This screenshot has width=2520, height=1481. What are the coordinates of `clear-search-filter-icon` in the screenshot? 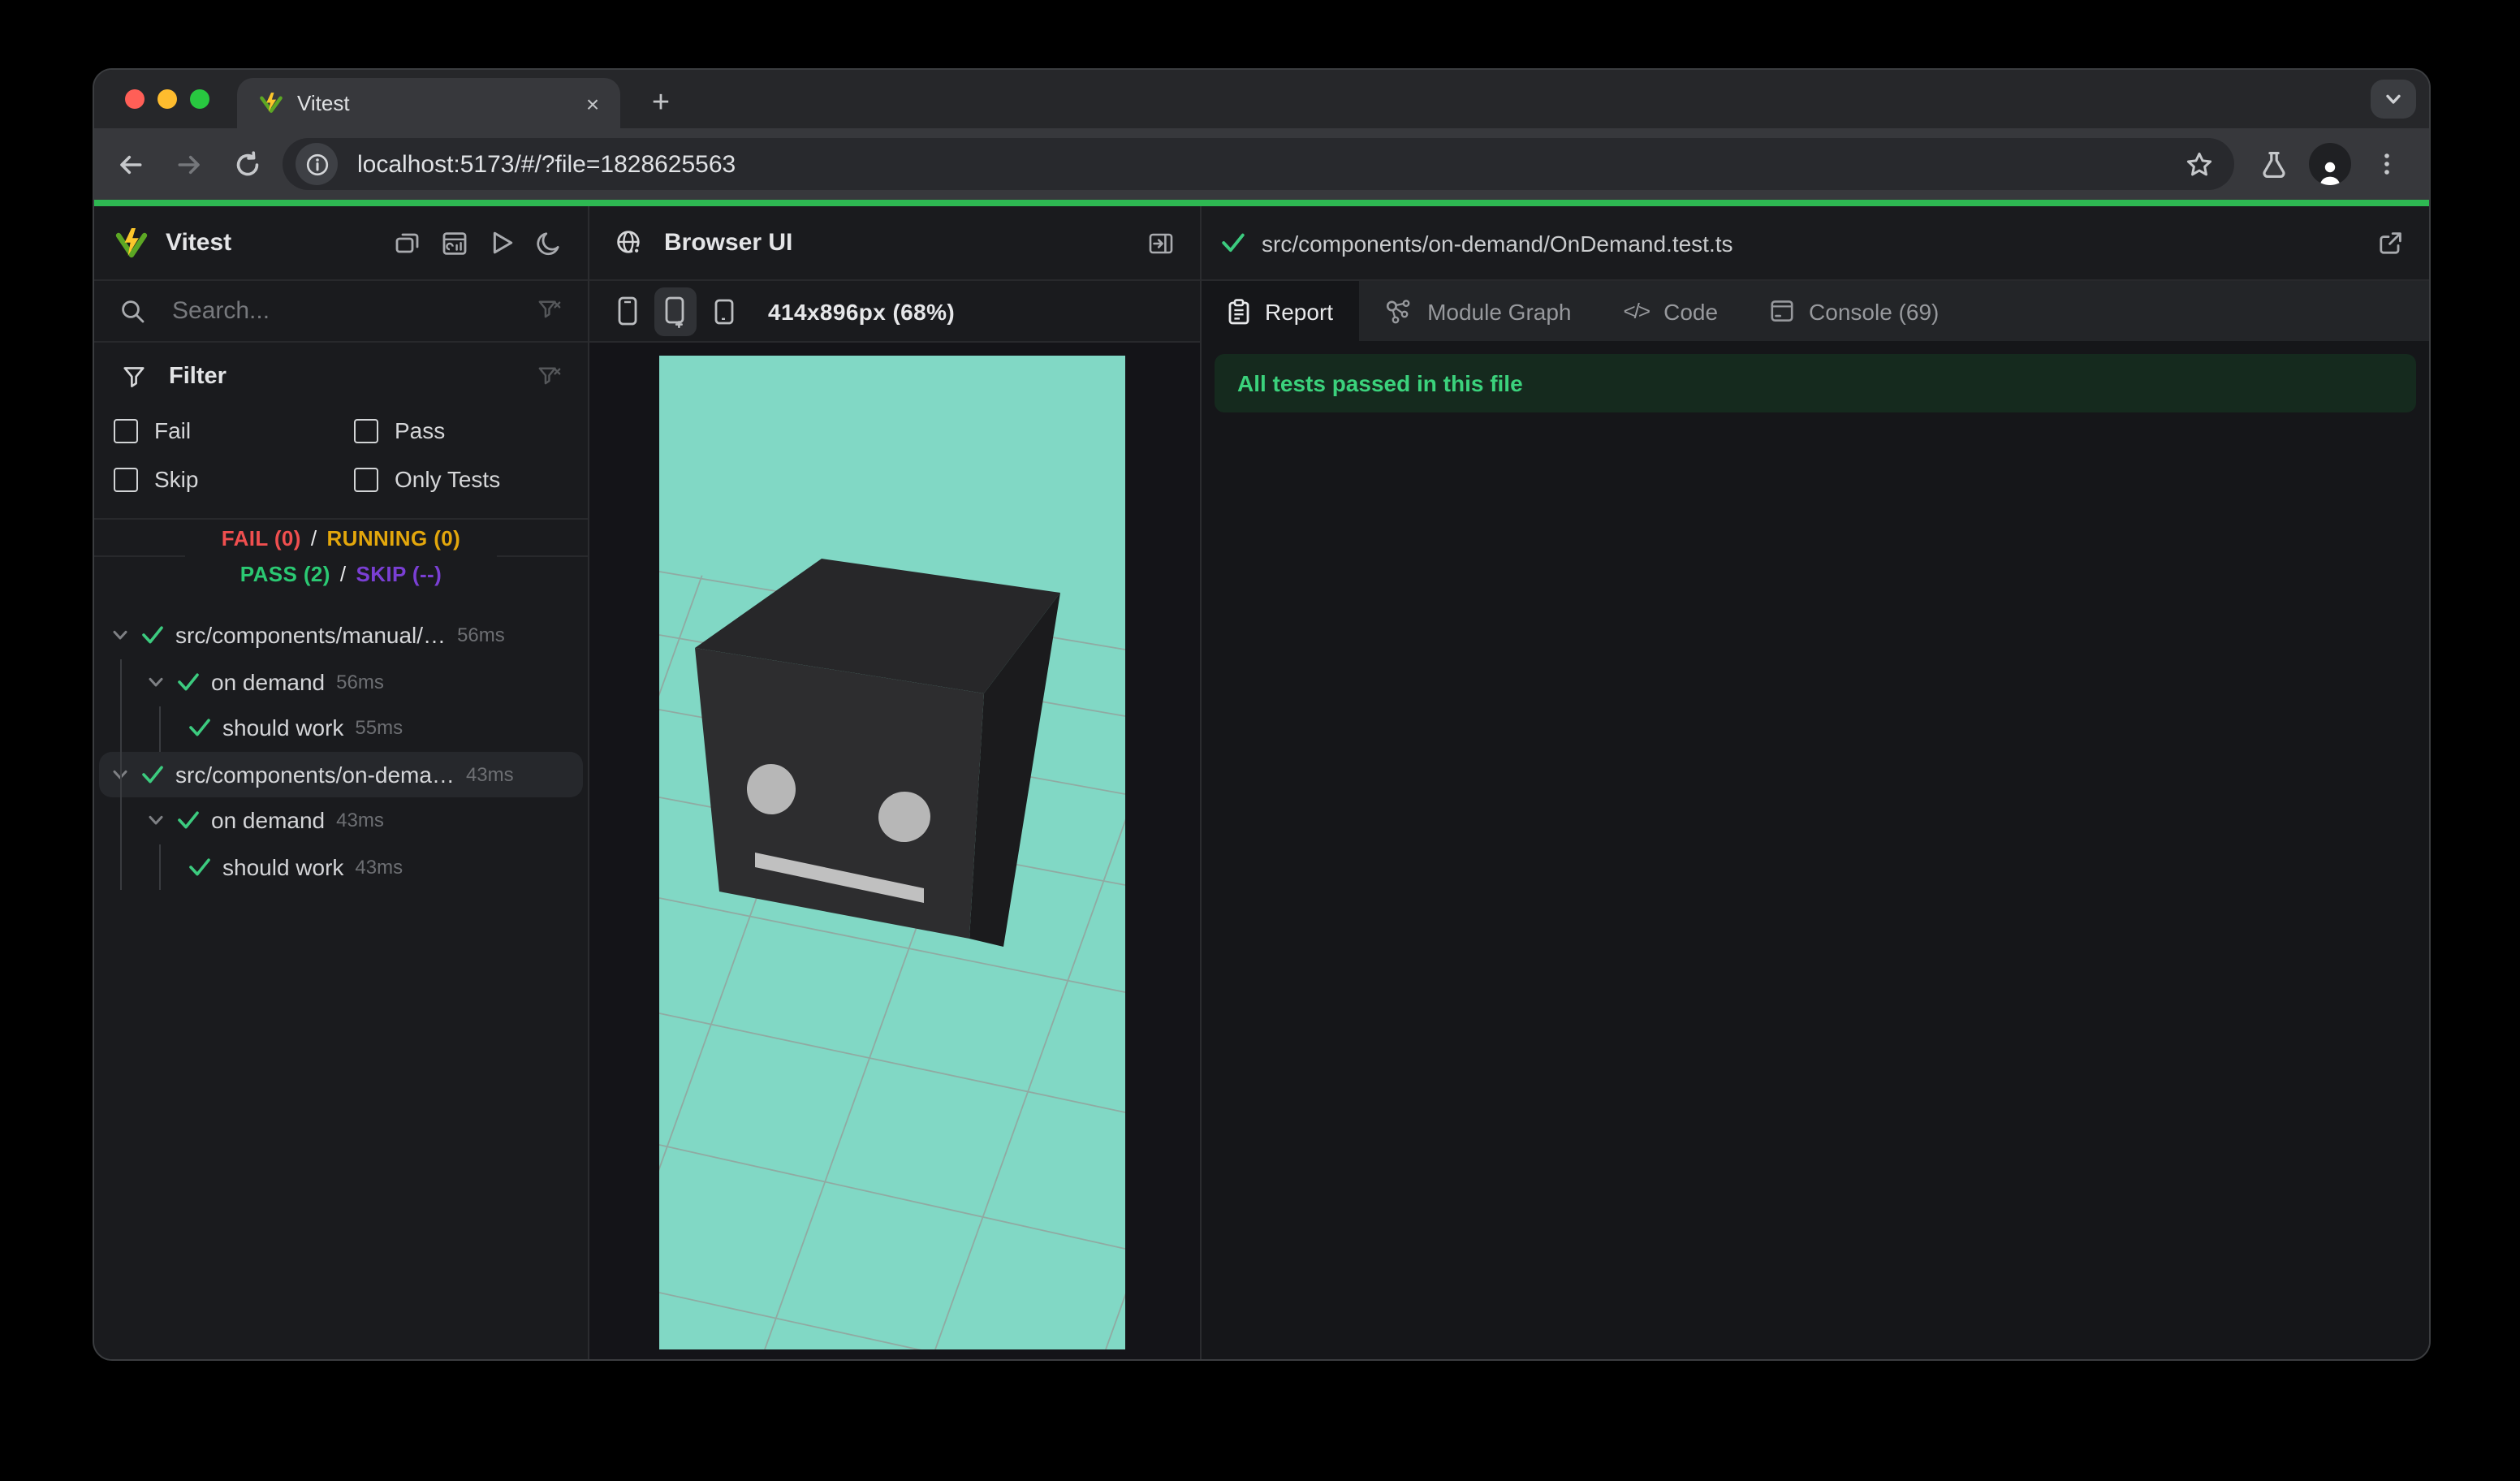 It's located at (548, 310).